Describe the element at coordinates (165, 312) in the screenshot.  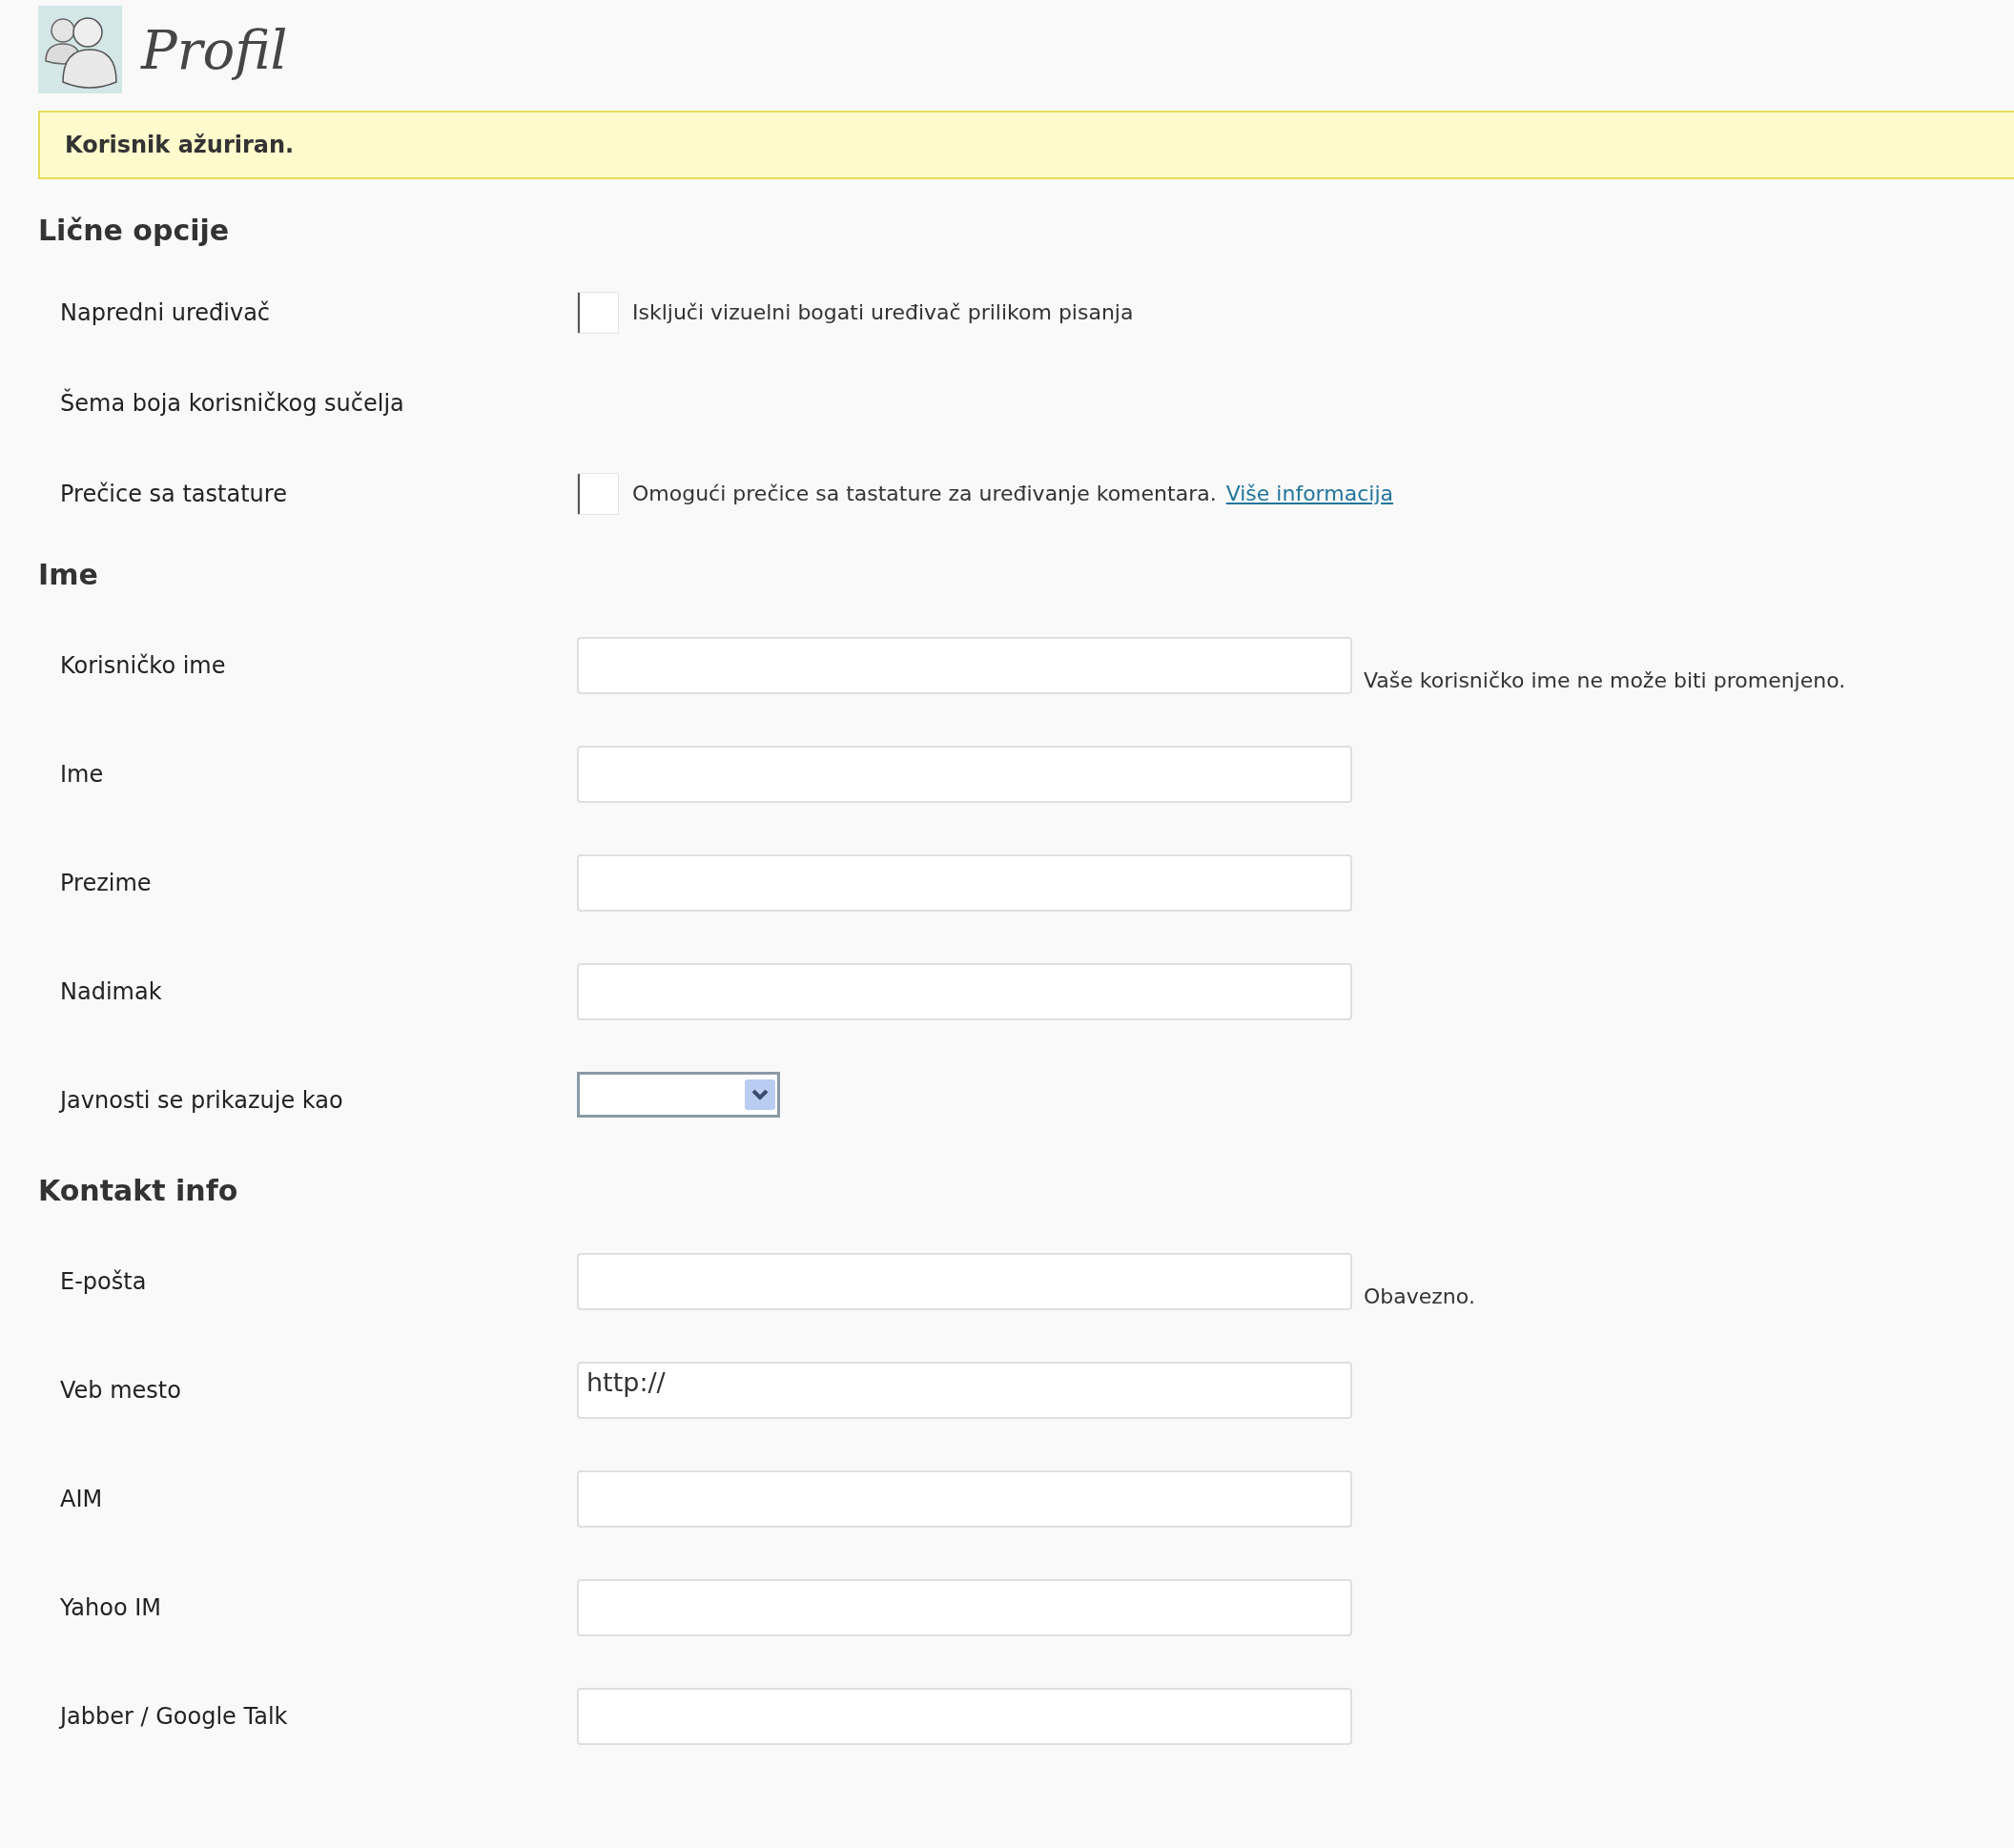
I see `field-label: Napredni uređivač` at that location.